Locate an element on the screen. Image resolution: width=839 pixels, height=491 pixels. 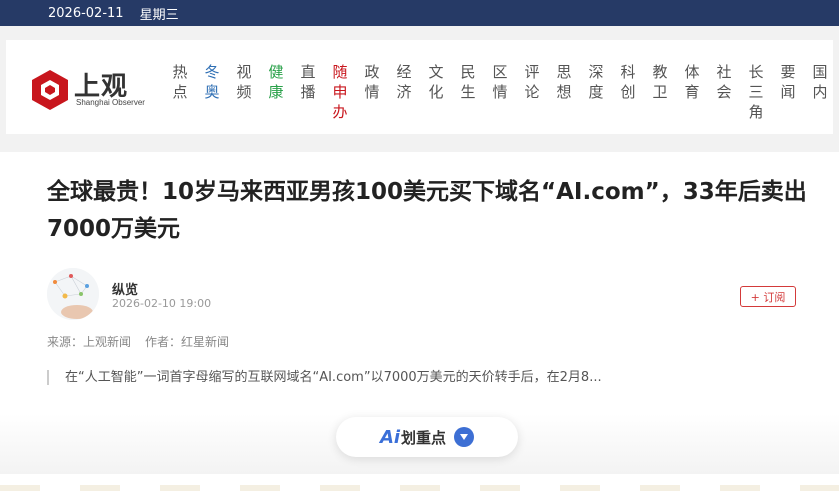
nav-item-char: 奥 is located at coordinates (212, 92).